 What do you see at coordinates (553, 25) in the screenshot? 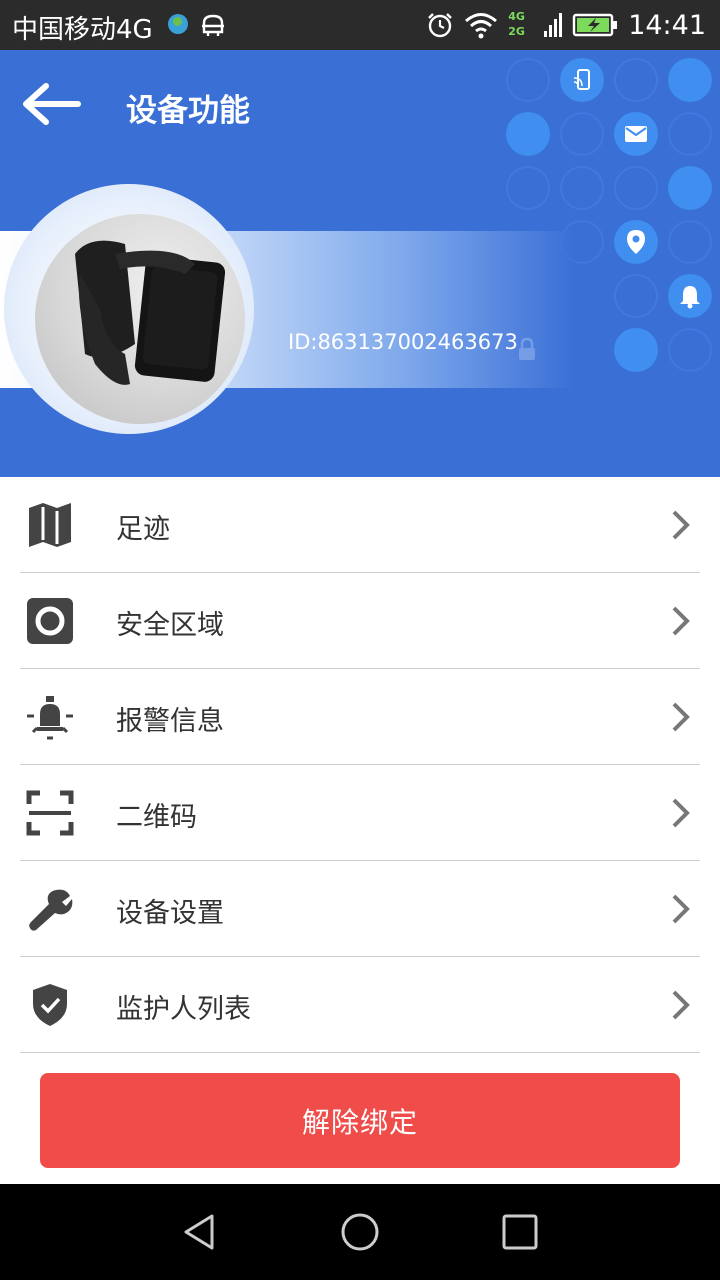
I see `signal-icon` at bounding box center [553, 25].